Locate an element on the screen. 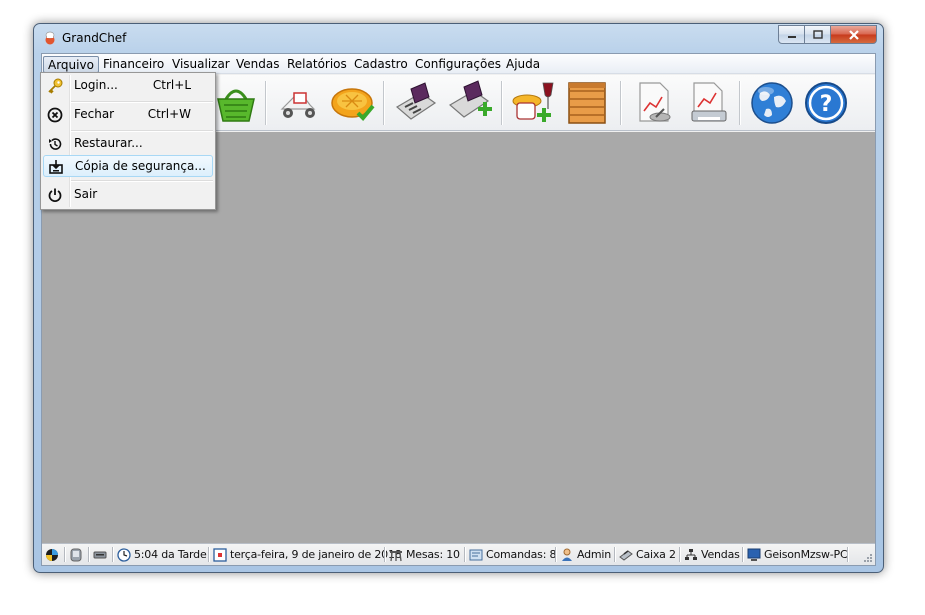  cash-register-icon is located at coordinates (415, 103).